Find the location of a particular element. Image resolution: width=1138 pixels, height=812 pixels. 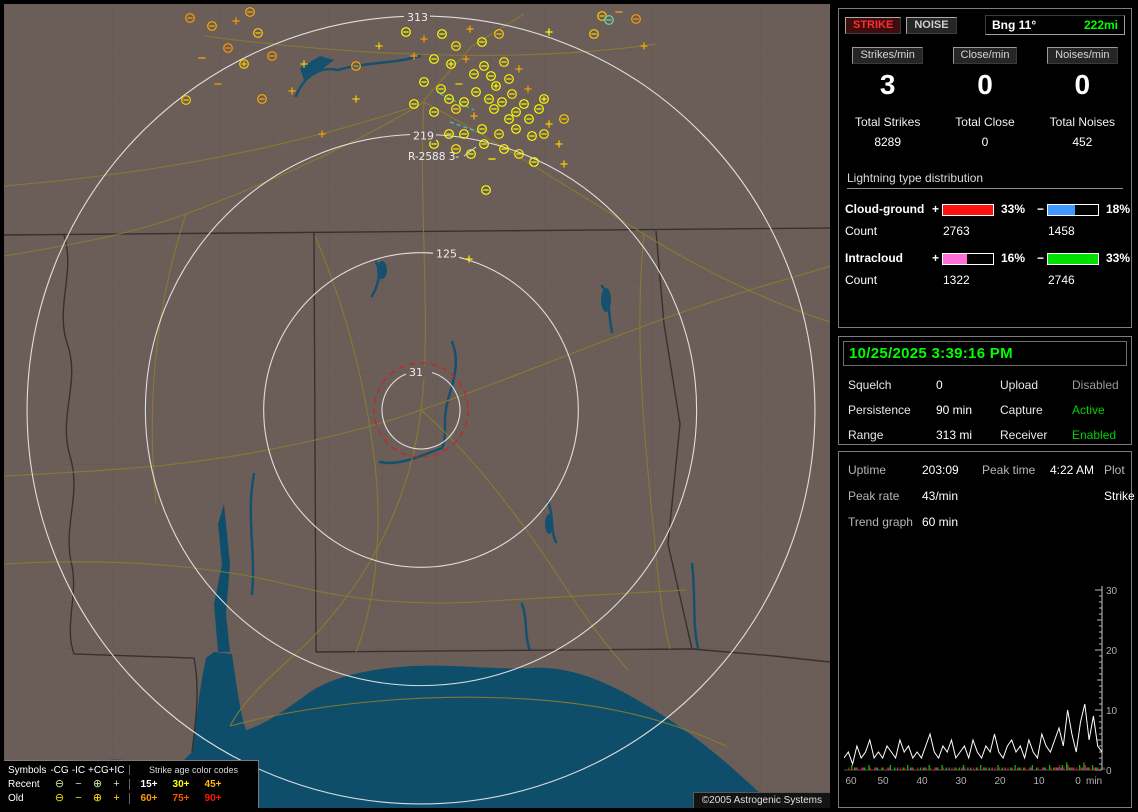

receiver-label: Receiver is located at coordinates (1024, 435).